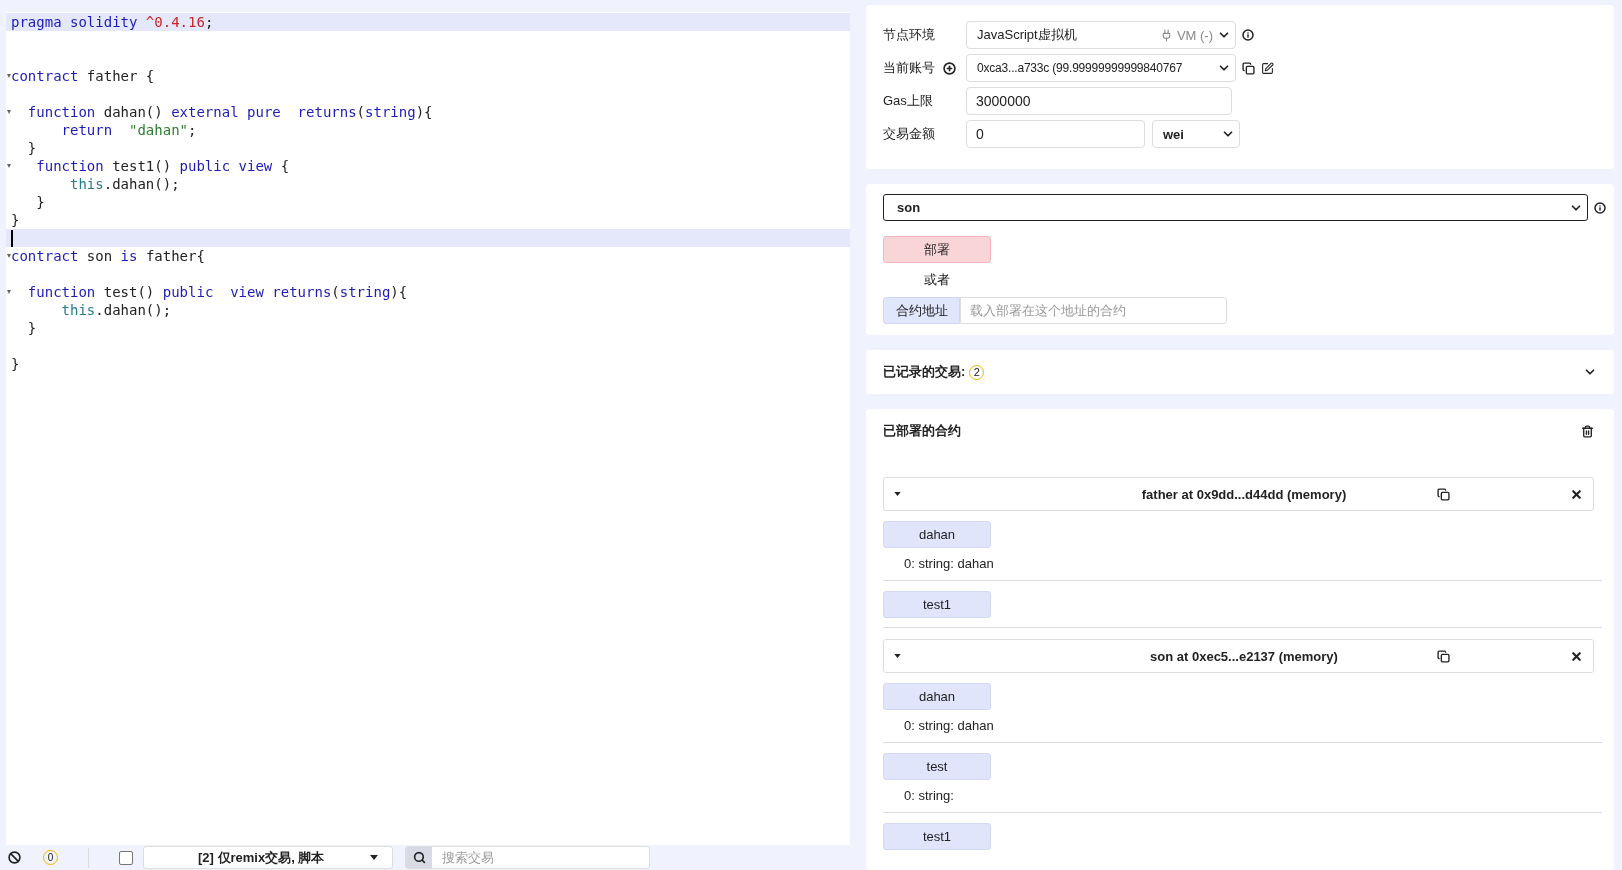  I want to click on unit-select: wei, so click(1196, 134).